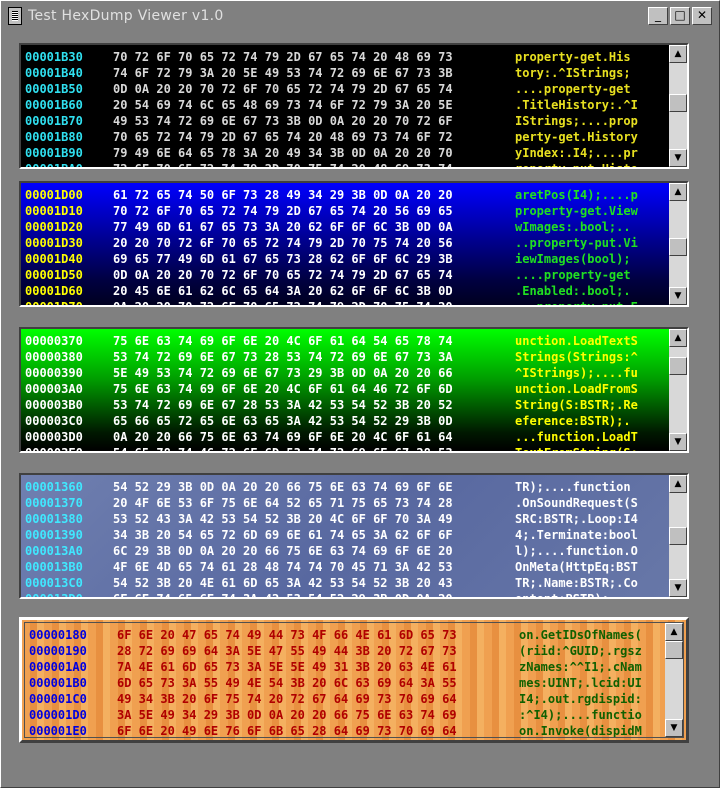 Image resolution: width=720 pixels, height=788 pixels. What do you see at coordinates (58, 635) in the screenshot?
I see `address-cell: 00000180` at bounding box center [58, 635].